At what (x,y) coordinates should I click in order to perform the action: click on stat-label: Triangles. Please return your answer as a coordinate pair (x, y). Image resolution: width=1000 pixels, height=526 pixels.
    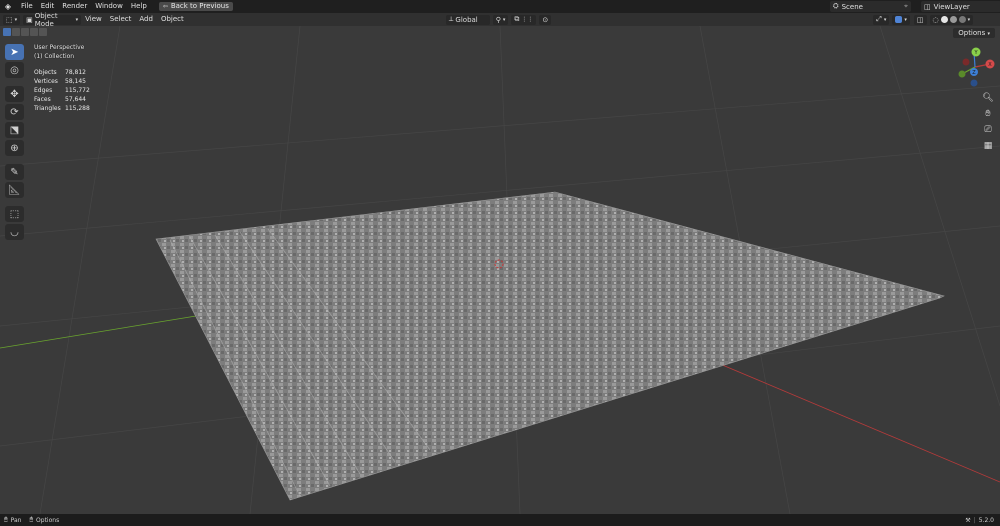
    Looking at the image, I should click on (47, 108).